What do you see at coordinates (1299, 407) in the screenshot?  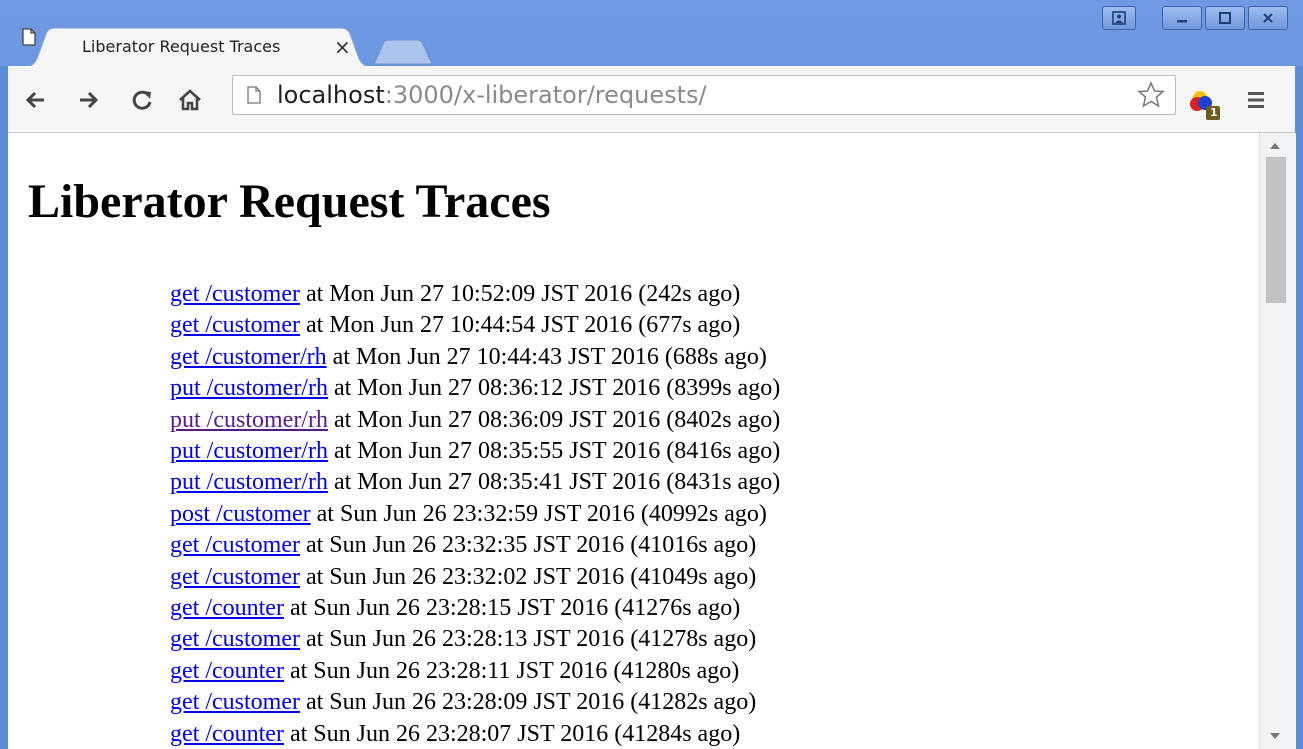 I see `window-right-edge` at bounding box center [1299, 407].